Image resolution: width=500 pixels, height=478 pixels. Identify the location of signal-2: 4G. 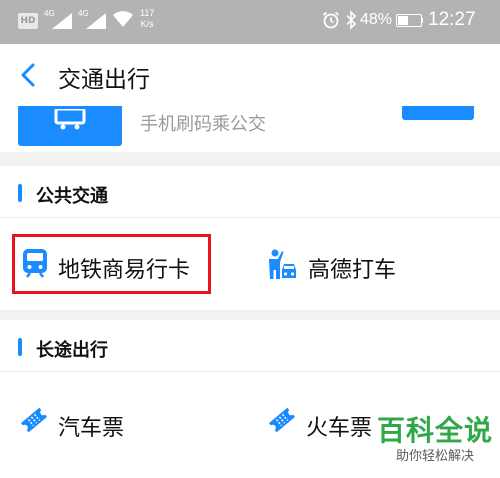
(93, 20).